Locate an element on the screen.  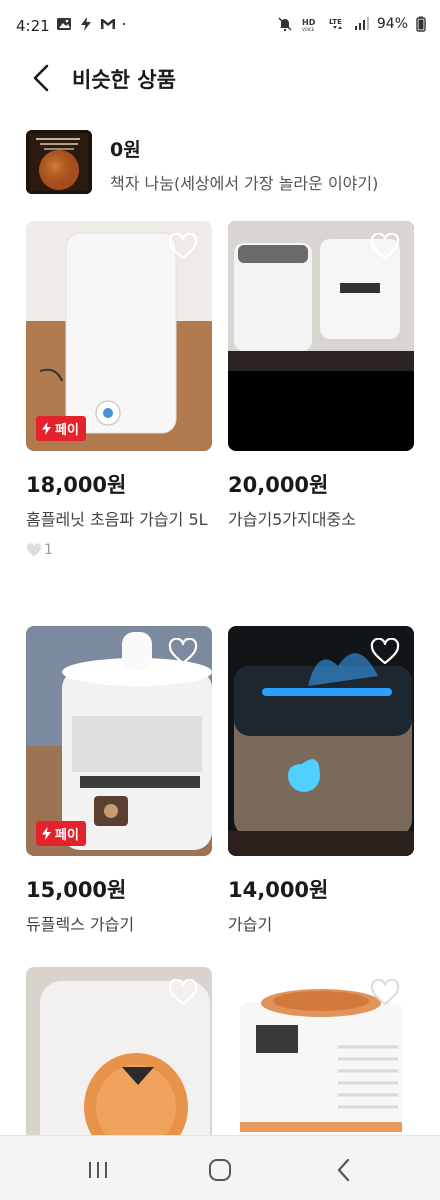
lte-icon: LTE is located at coordinates (335, 23).